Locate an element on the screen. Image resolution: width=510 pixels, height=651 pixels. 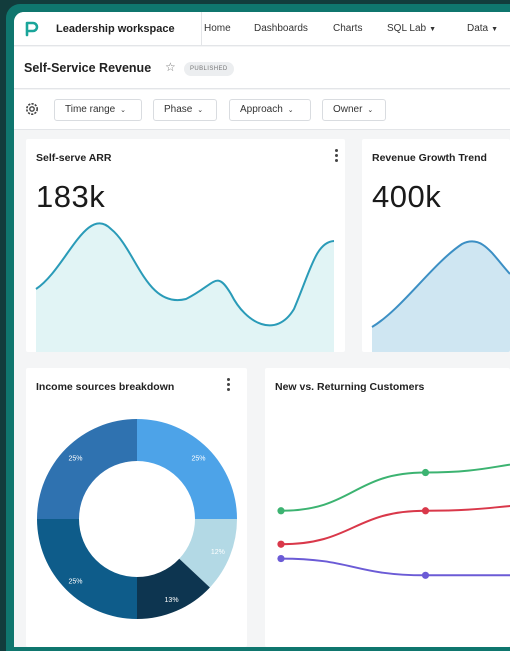
filter-approach: Approach ⌄ is located at coordinates (270, 110).